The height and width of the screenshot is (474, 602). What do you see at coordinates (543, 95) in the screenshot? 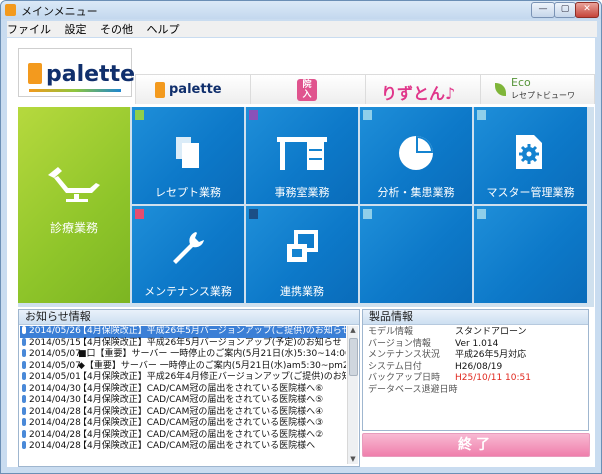
I see `tab-eco-sublabel: レセプトビューワ` at bounding box center [543, 95].